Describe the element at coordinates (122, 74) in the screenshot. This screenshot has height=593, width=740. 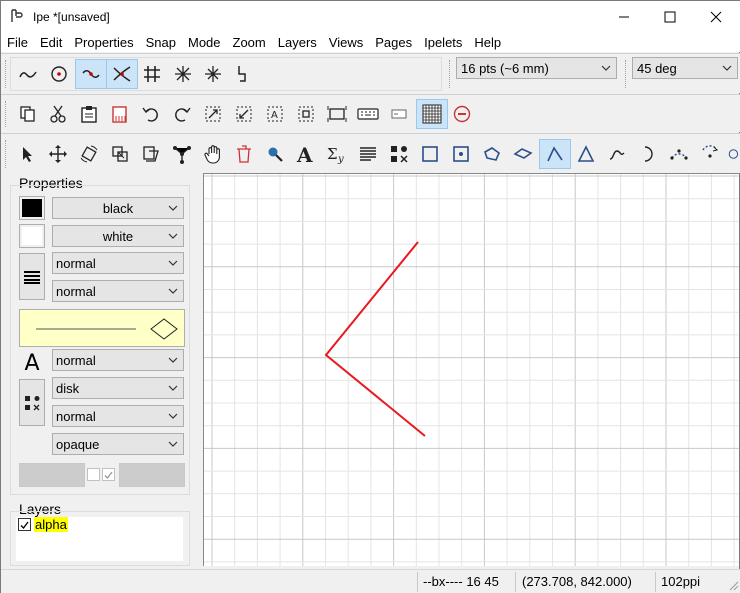
I see `snap-intersection-button` at that location.